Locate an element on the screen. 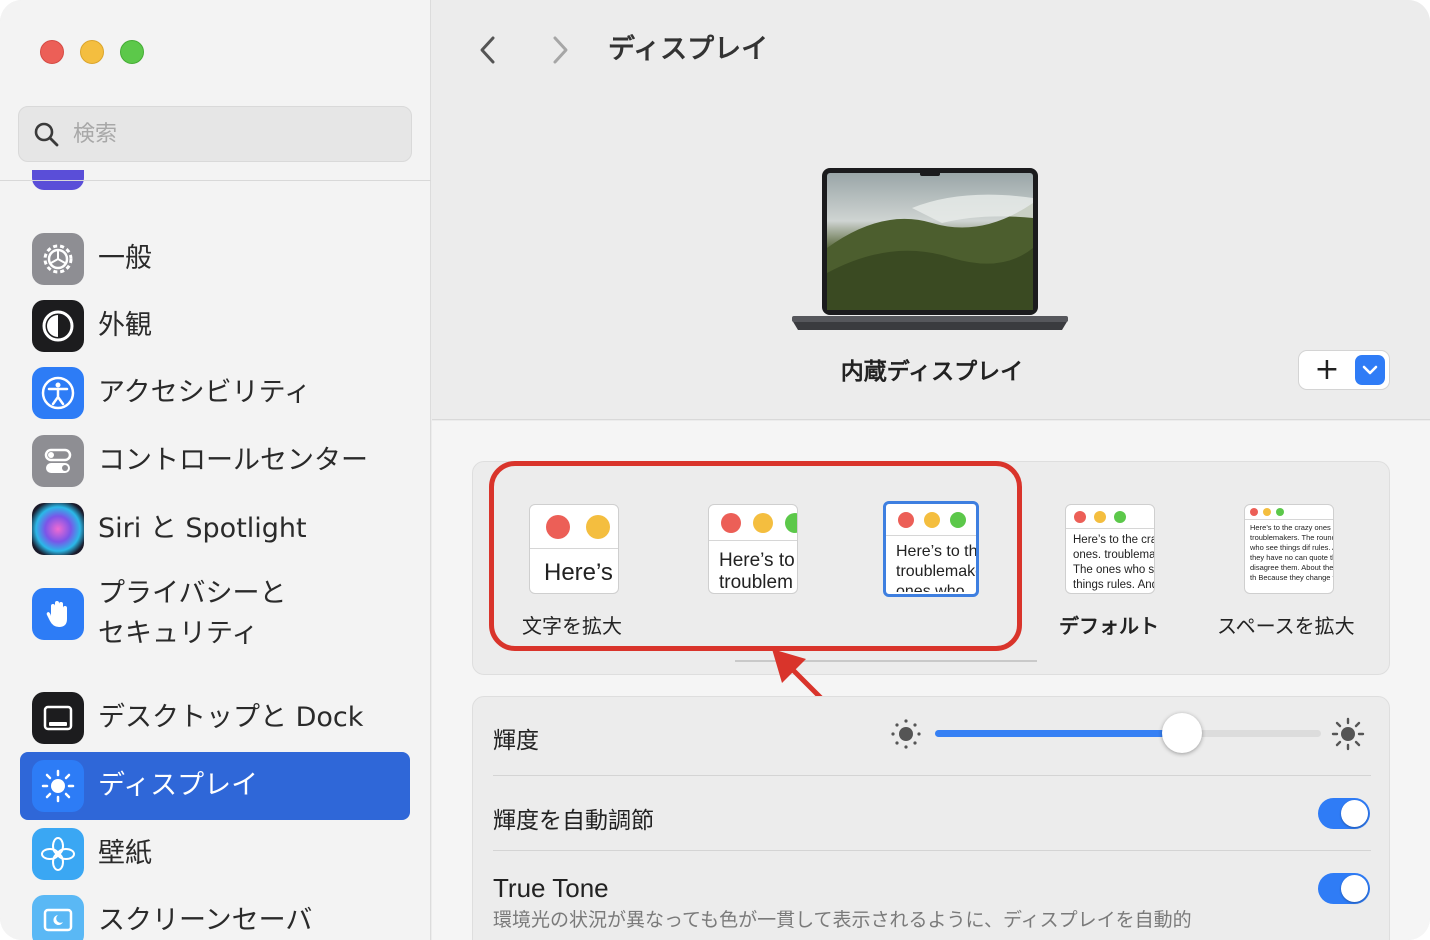  laptop-illustration is located at coordinates (930, 250).